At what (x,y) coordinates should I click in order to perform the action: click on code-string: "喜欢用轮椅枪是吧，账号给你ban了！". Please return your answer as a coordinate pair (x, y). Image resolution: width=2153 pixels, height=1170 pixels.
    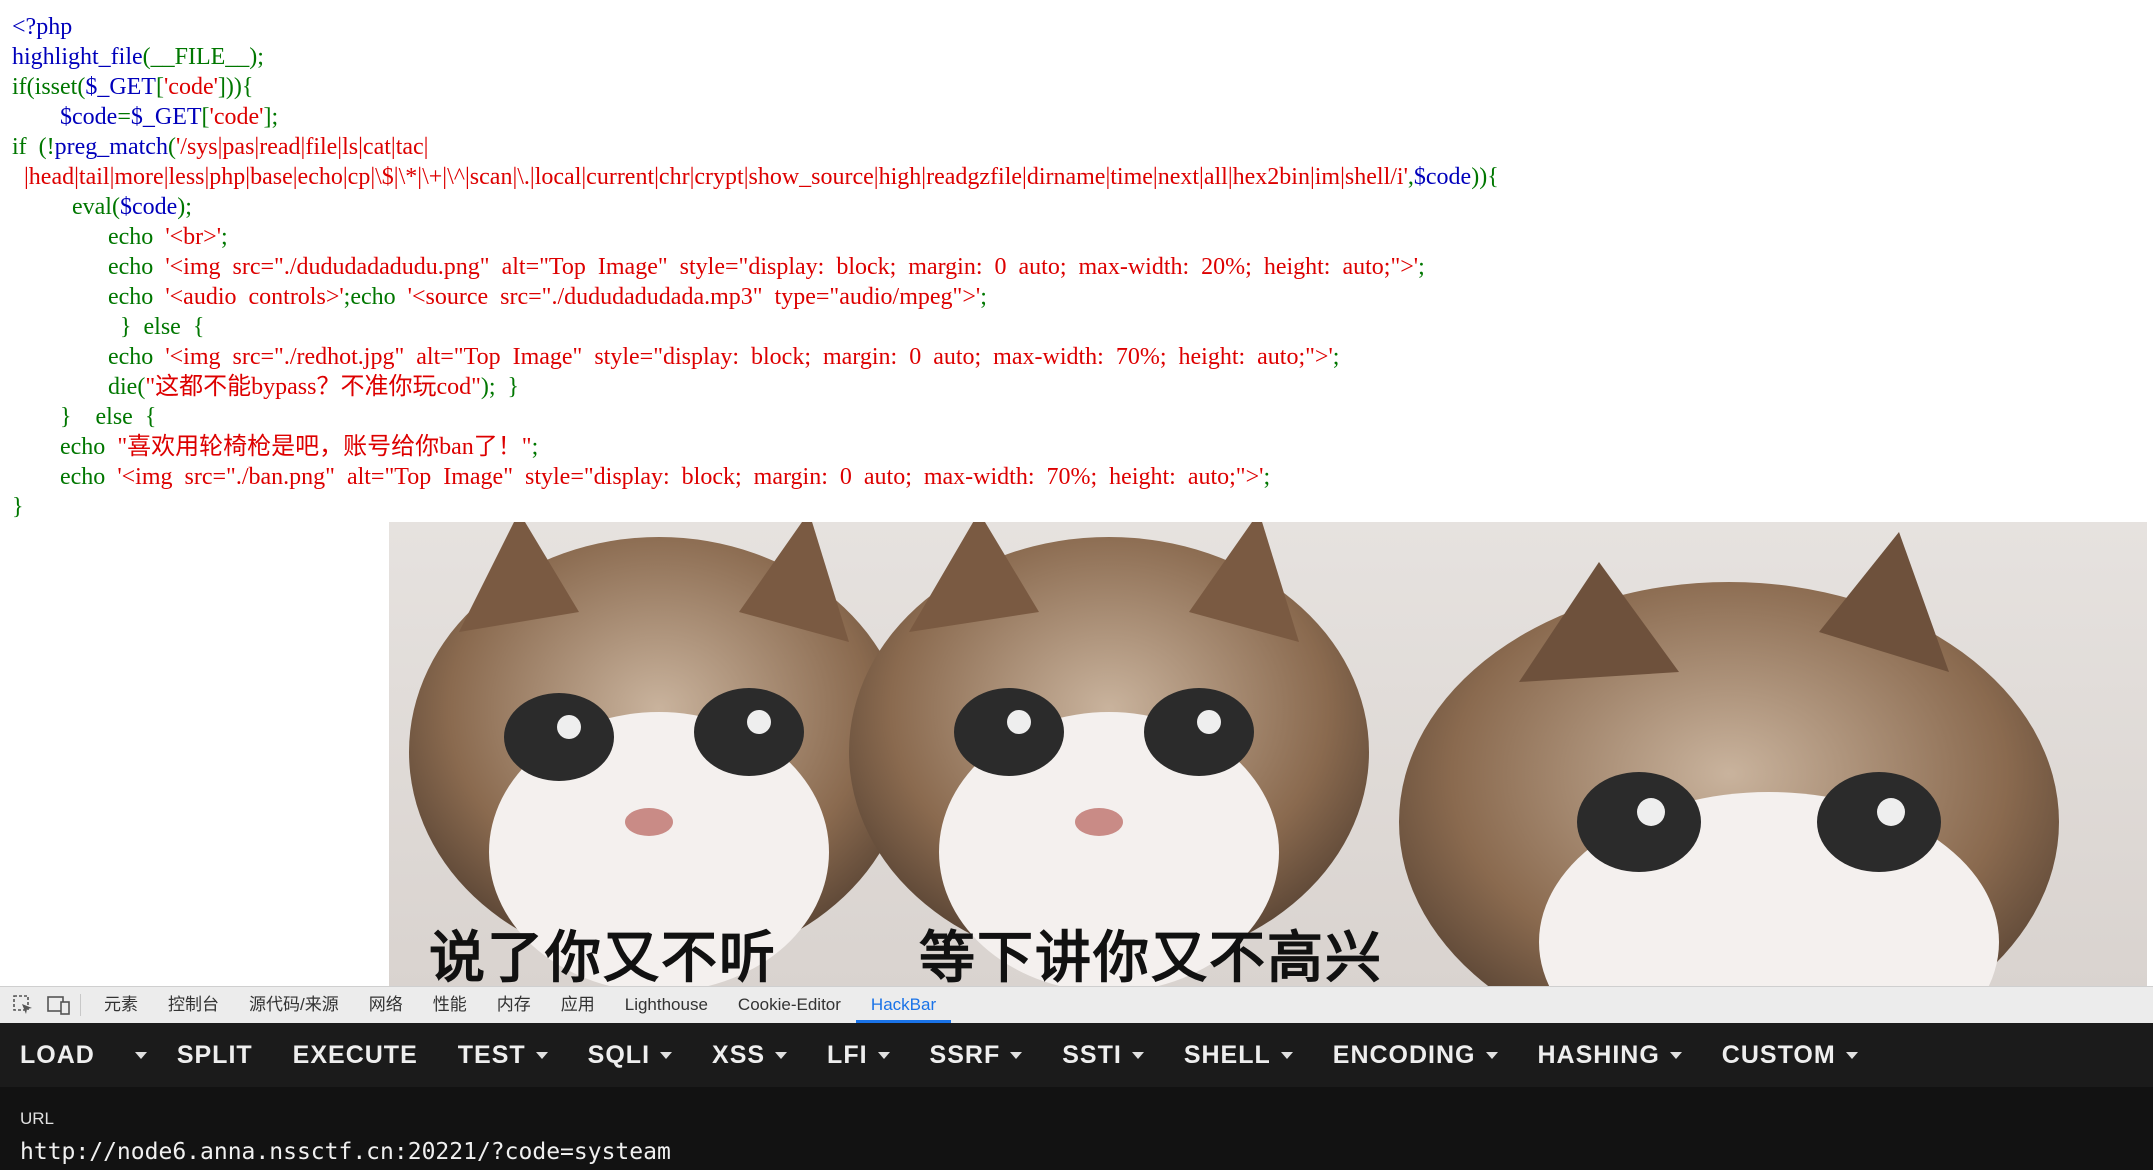
    Looking at the image, I should click on (324, 447).